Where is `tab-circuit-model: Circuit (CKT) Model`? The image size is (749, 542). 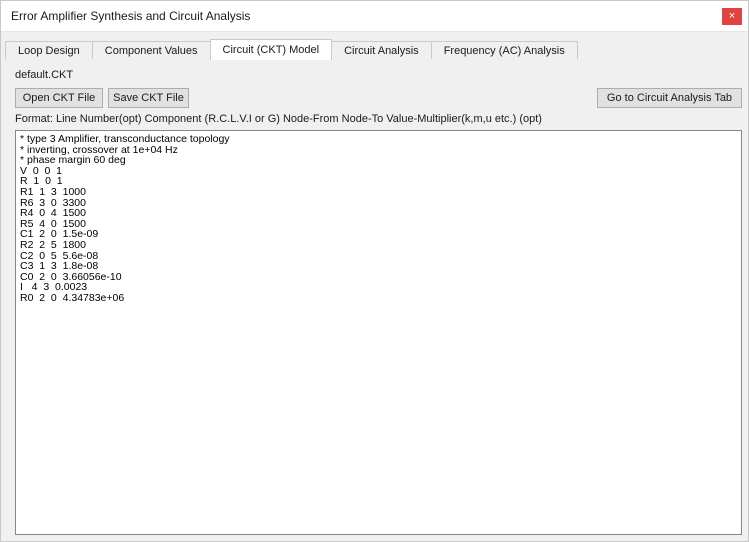
tab-circuit-model: Circuit (CKT) Model is located at coordinates (271, 49).